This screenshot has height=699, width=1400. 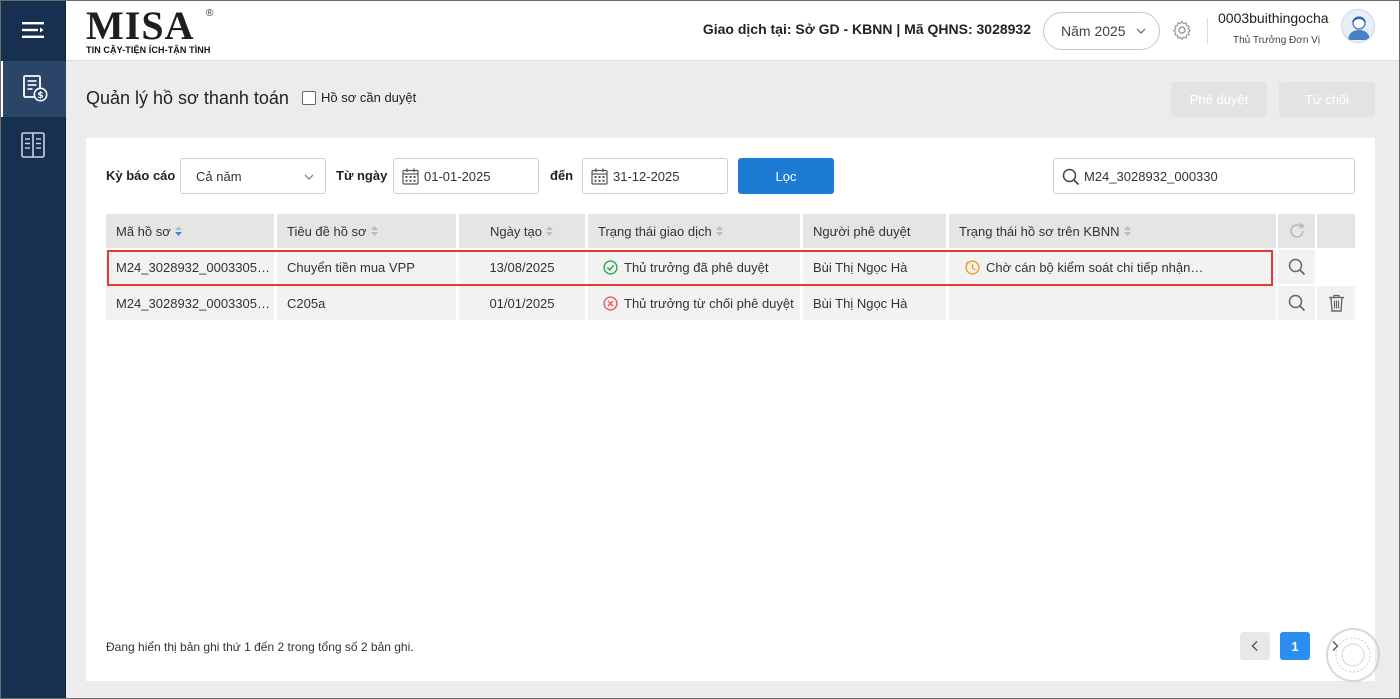 What do you see at coordinates (646, 176) in the screenshot?
I see `to-date-value: 31-12-2025` at bounding box center [646, 176].